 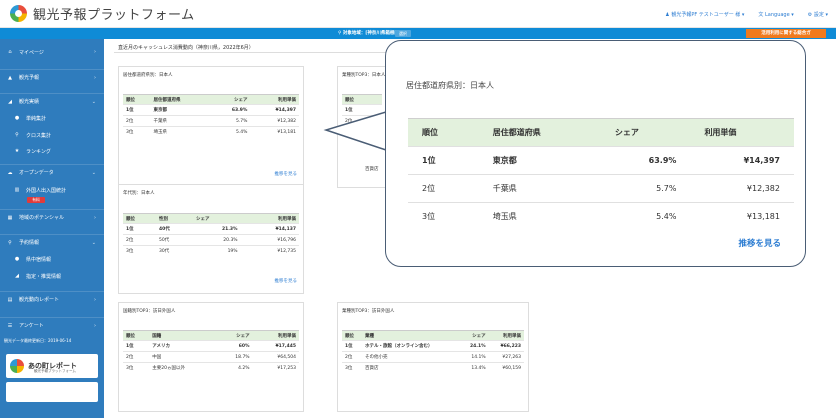 I want to click on sidebar-item-cross-tally: ⚲ クロス集計, so click(x=52, y=135).